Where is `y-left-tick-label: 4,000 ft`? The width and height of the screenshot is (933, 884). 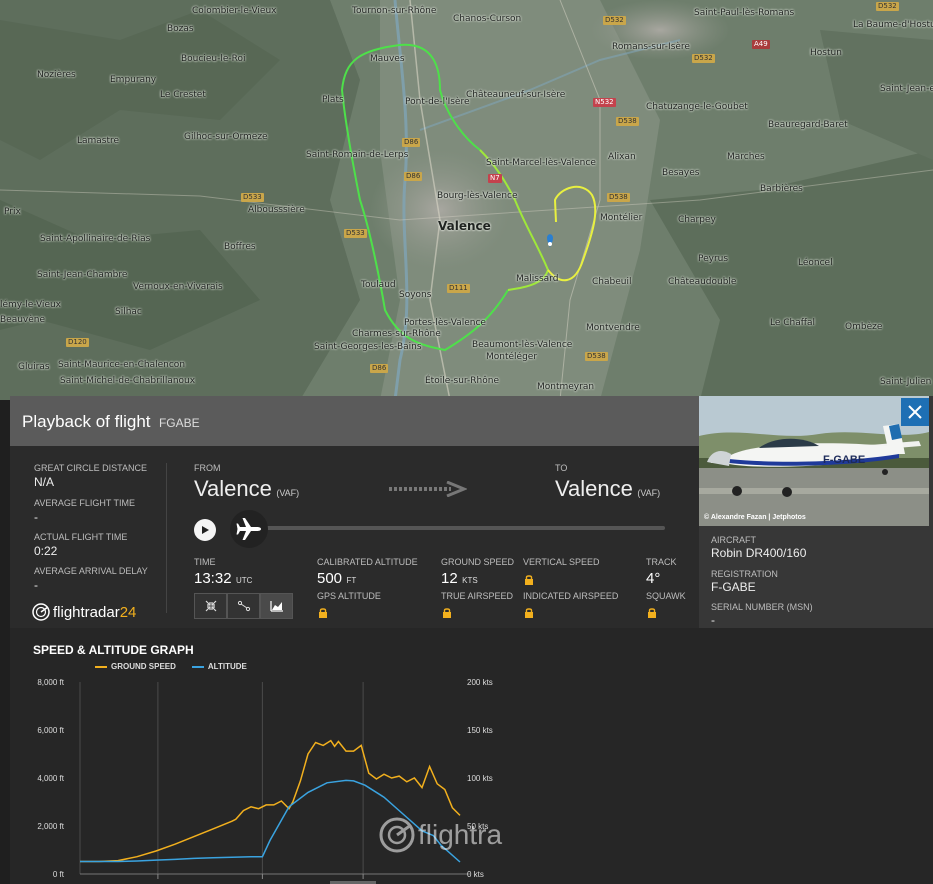
y-left-tick-label: 4,000 ft is located at coordinates (50, 778).